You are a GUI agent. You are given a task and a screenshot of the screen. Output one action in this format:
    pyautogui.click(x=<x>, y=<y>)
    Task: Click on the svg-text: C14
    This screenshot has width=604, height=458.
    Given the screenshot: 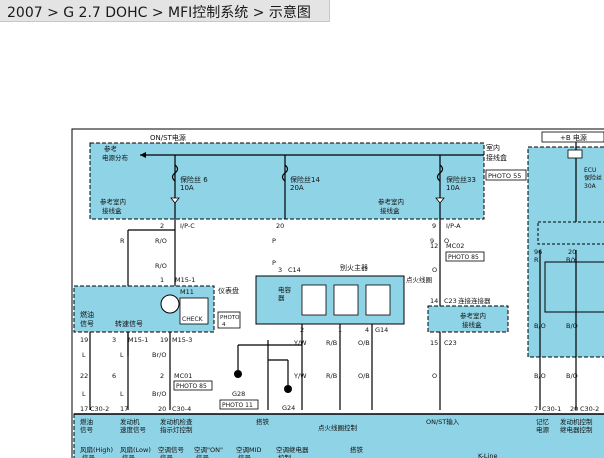 What is the action you would take?
    pyautogui.click(x=294, y=270)
    